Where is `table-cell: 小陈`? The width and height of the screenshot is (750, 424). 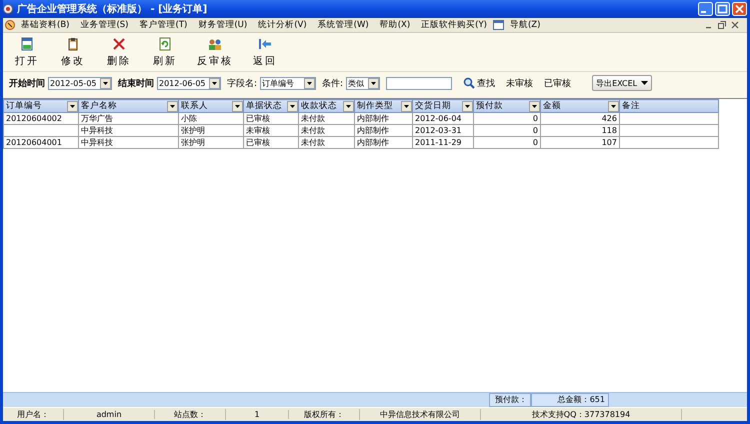 table-cell: 小陈 is located at coordinates (211, 118).